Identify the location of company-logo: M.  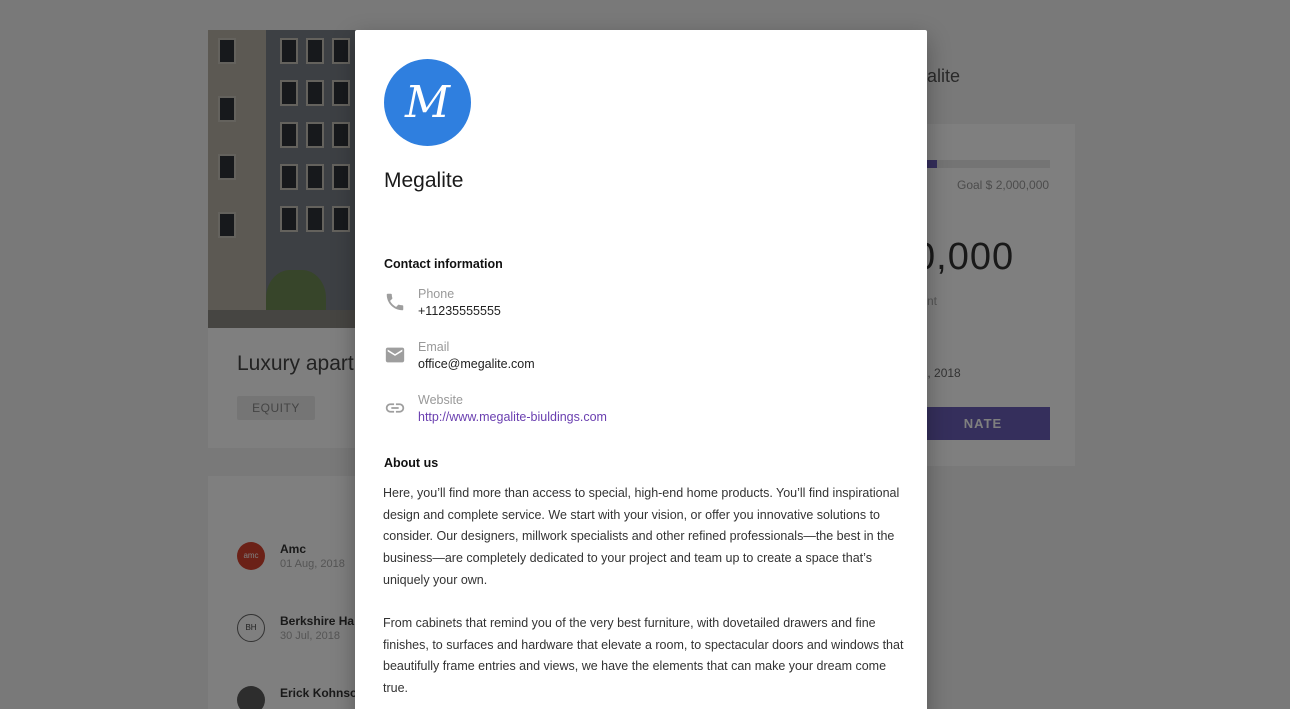
(427, 102).